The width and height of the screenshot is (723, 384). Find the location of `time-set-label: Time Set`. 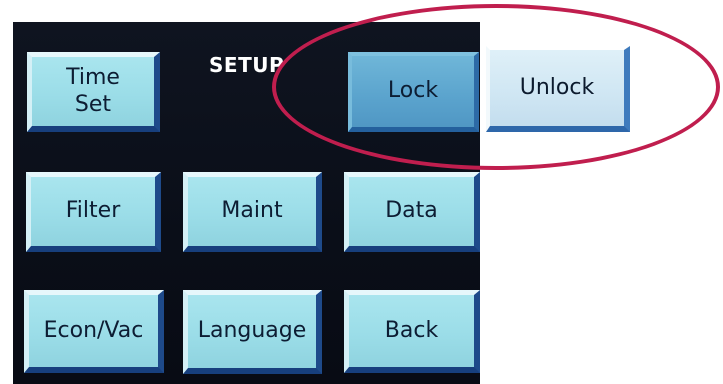

time-set-label: Time Set is located at coordinates (93, 91).